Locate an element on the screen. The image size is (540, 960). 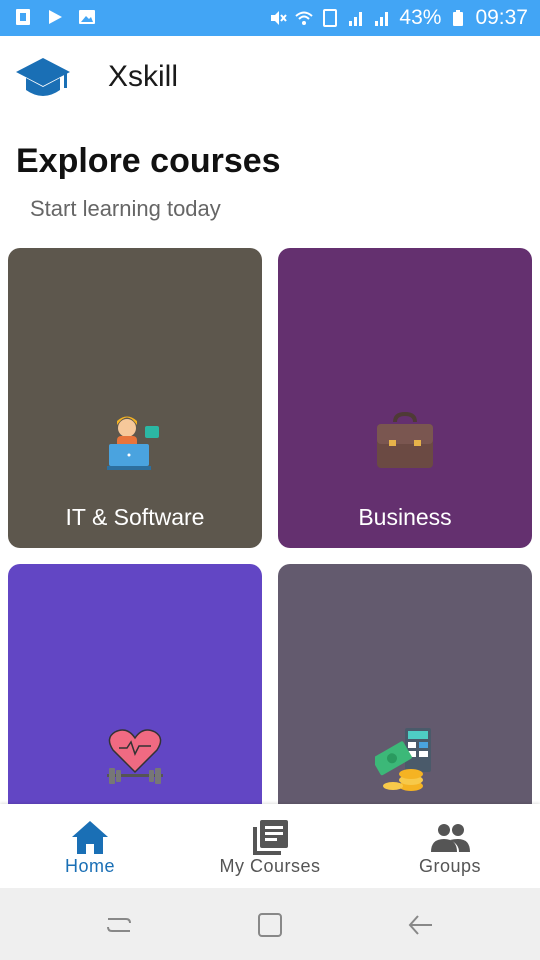
image-icon is located at coordinates (87, 17).